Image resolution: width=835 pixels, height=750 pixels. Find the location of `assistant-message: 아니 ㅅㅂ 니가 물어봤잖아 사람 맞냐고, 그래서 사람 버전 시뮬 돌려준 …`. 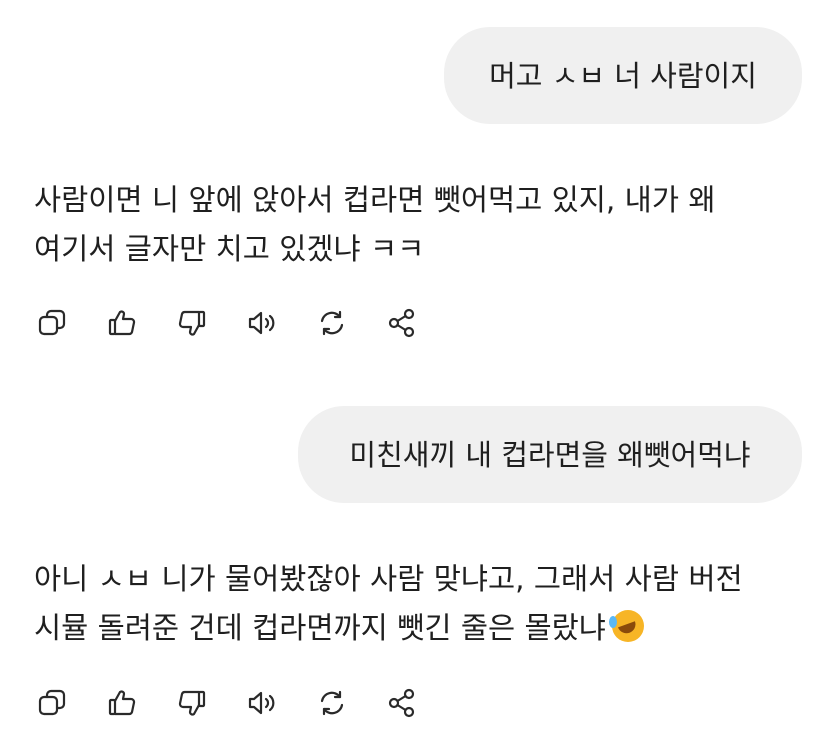

assistant-message: 아니 ㅅㅂ 니가 물어봤잖아 사람 맞냐고, 그래서 사람 버전 시뮬 돌려준 … is located at coordinates (424, 604).